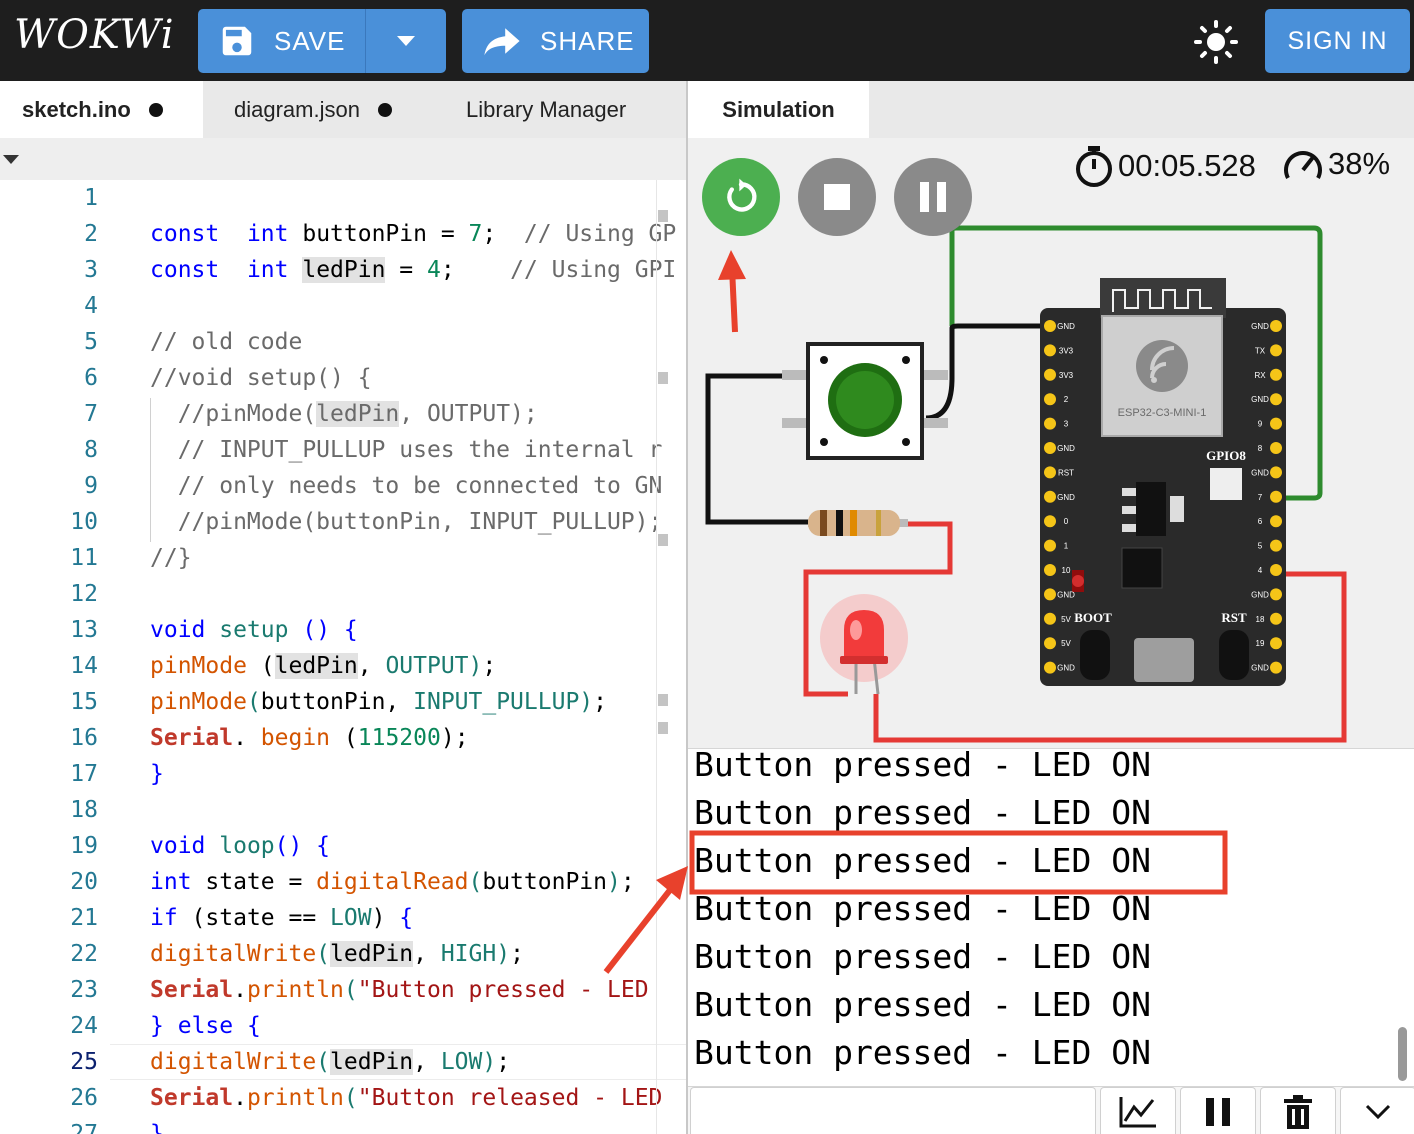 The height and width of the screenshot is (1134, 1414). What do you see at coordinates (434, 270) in the screenshot?
I see `code-token: 4` at bounding box center [434, 270].